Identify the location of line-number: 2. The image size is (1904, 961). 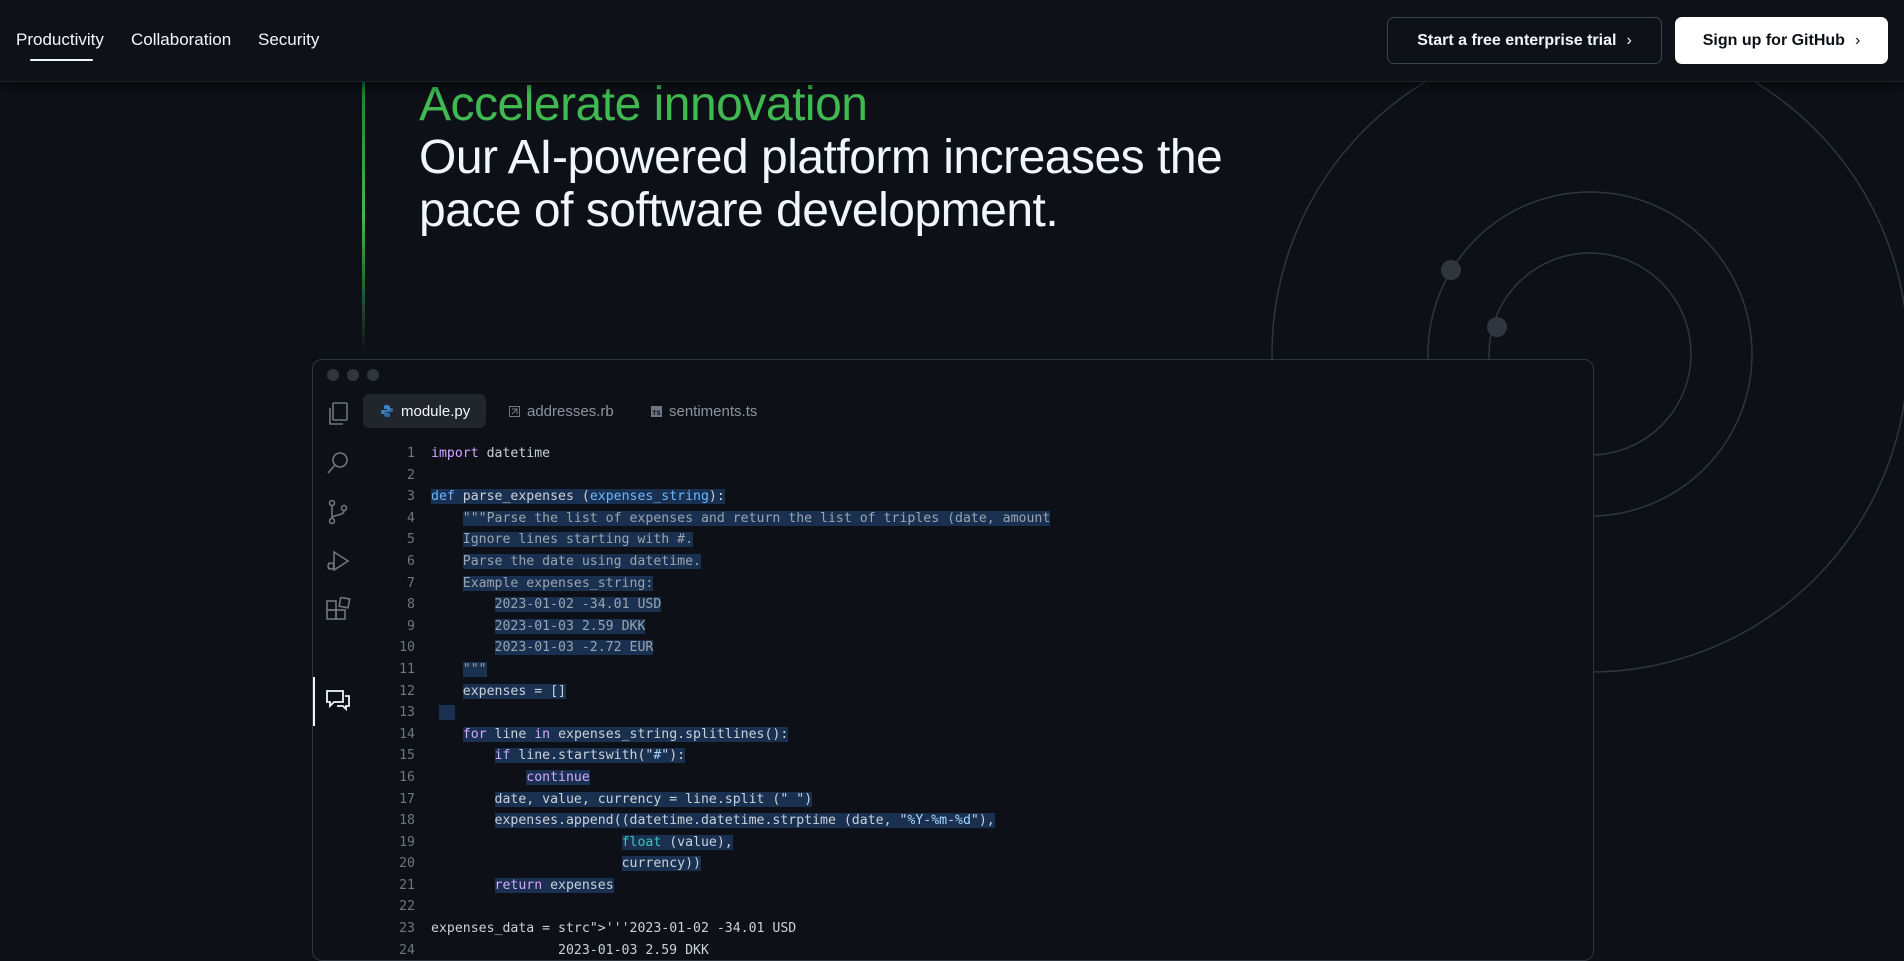
(411, 475).